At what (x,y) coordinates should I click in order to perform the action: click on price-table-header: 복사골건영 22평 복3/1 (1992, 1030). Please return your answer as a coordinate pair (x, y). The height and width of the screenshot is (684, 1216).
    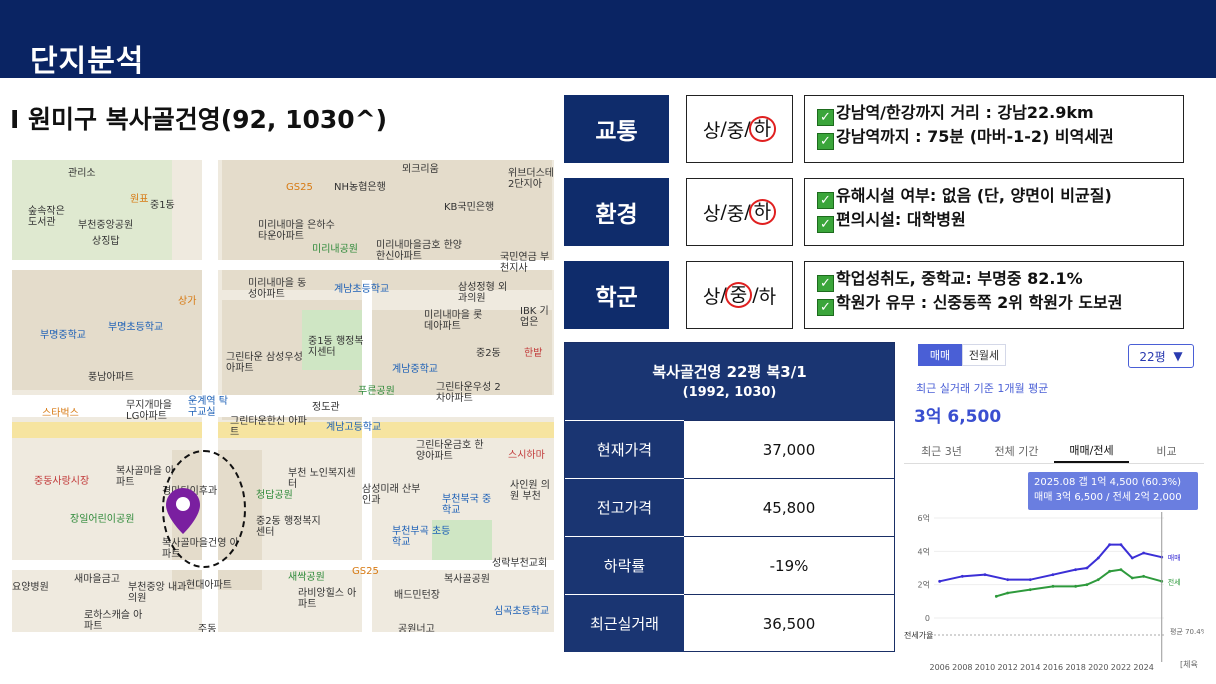
    Looking at the image, I should click on (729, 381).